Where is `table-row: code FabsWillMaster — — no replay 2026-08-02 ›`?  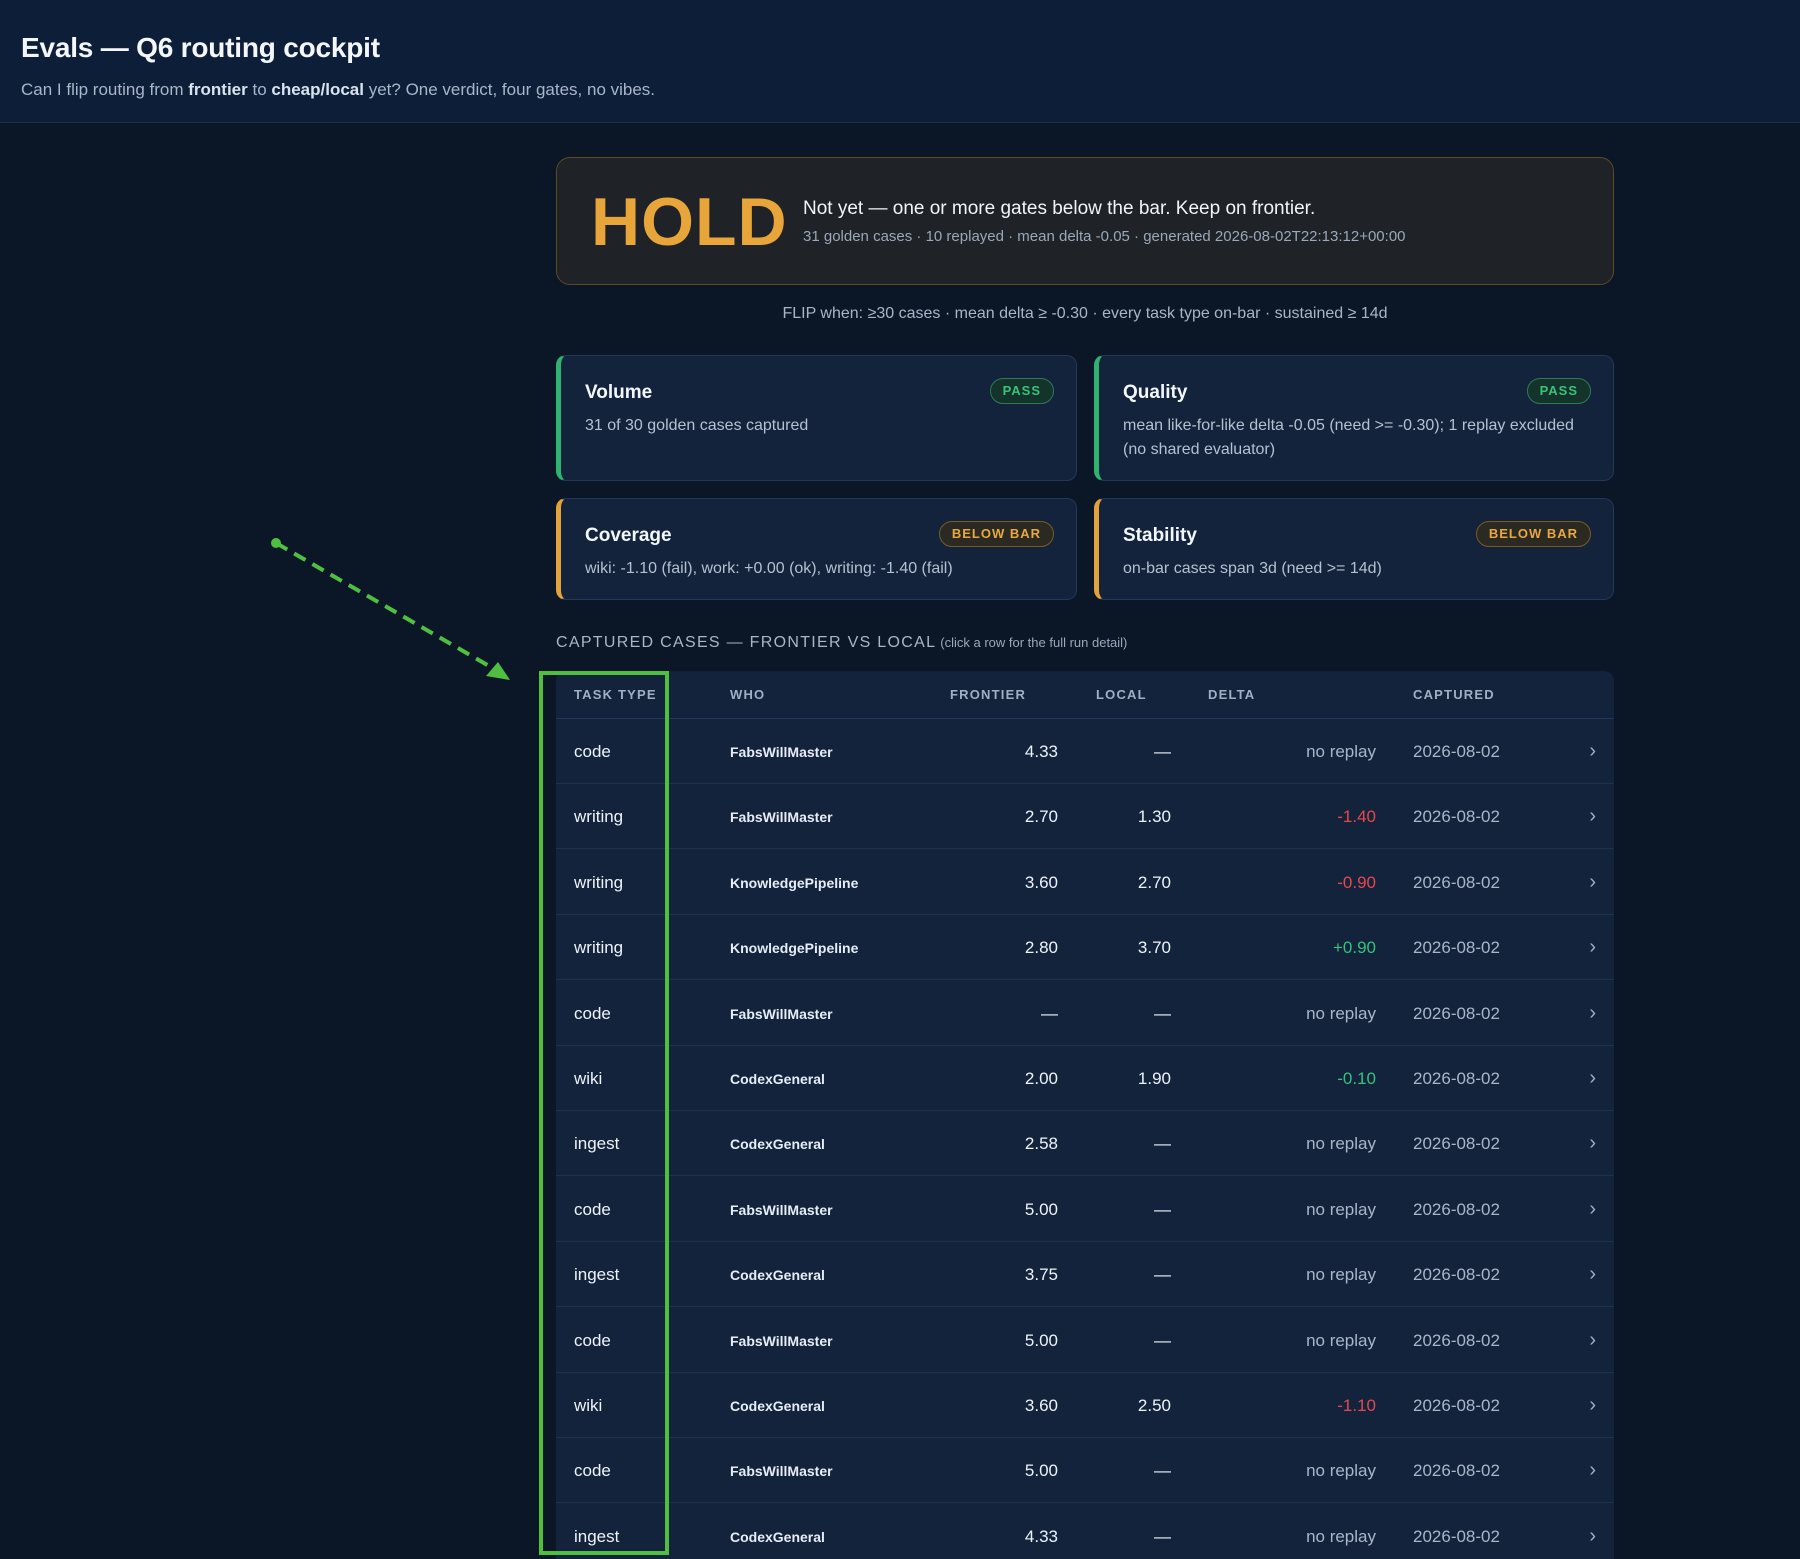
table-row: code FabsWillMaster — — no replay 2026-08-02 › is located at coordinates (1085, 1013).